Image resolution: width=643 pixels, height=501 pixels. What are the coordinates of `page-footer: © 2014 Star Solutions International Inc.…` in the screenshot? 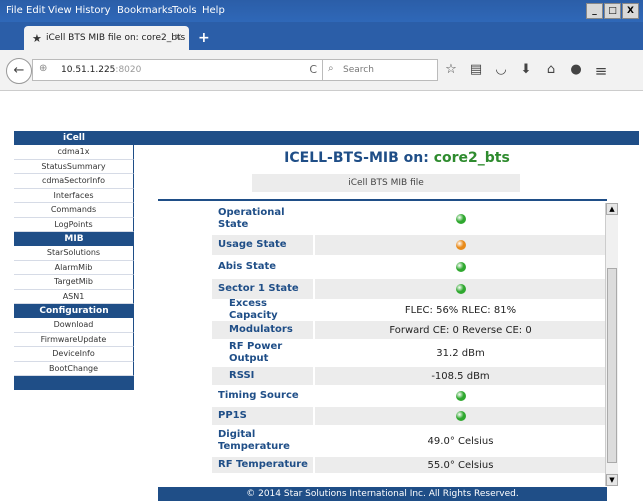 It's located at (382, 494).